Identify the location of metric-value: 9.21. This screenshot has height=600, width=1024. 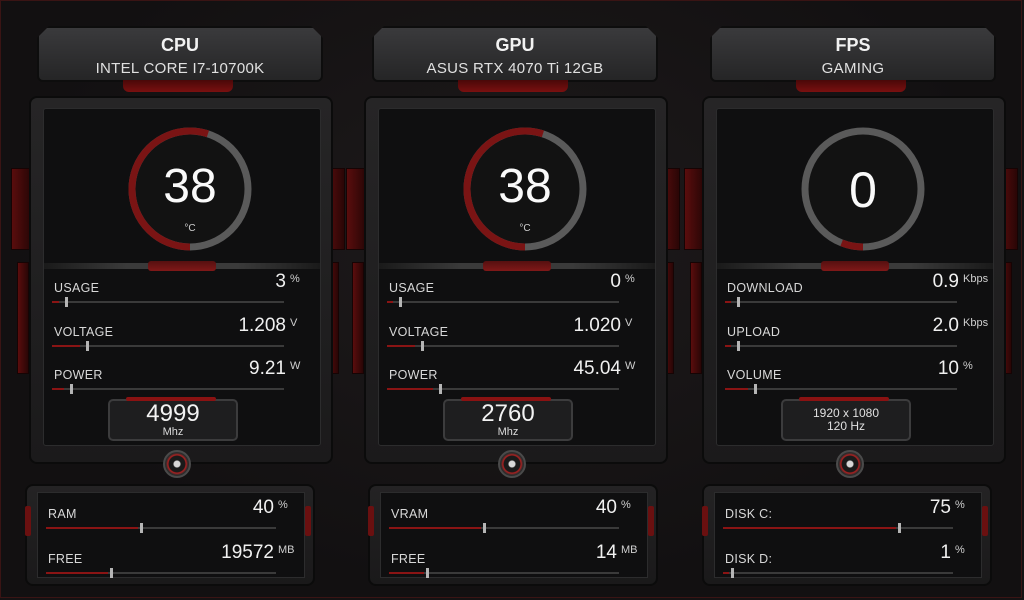
(267, 368).